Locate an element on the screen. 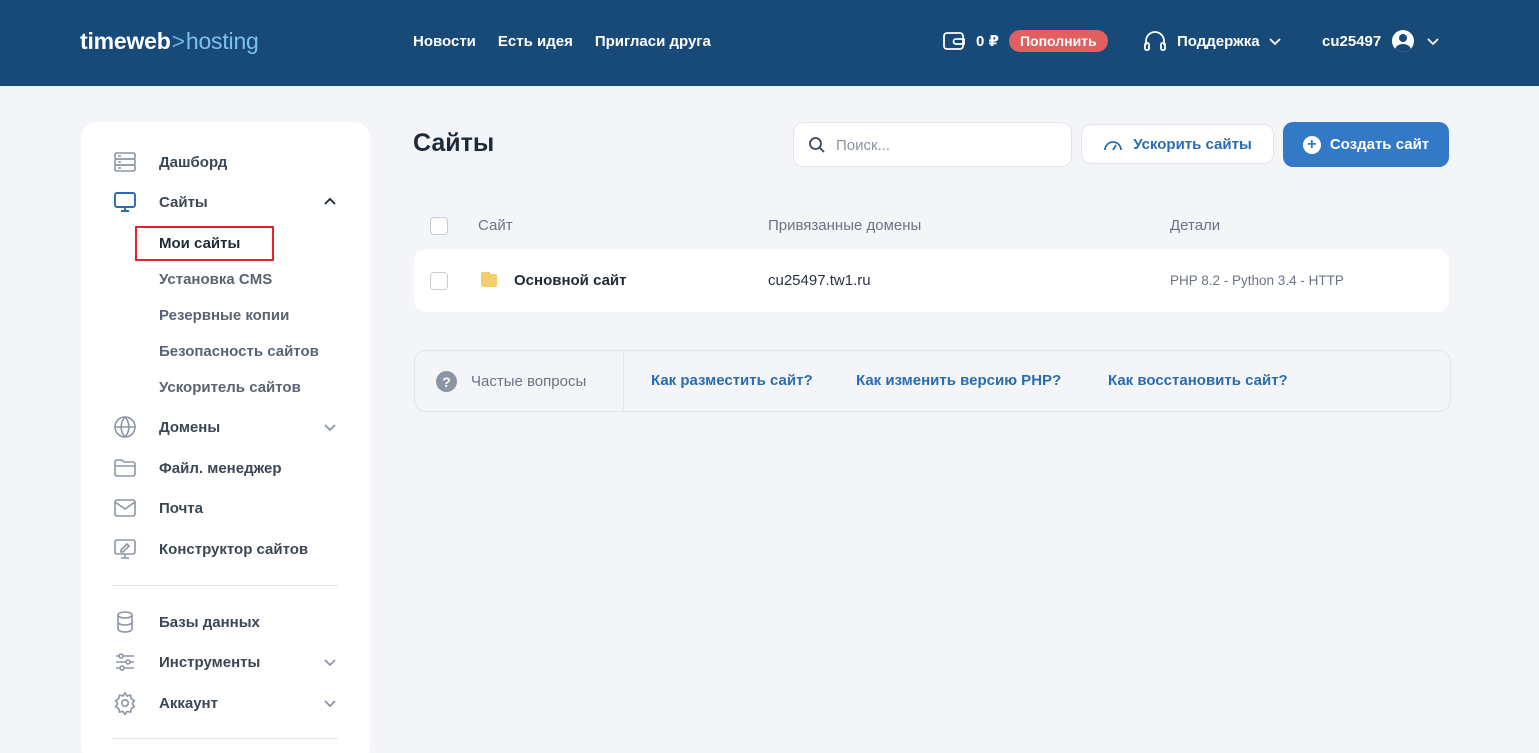 Image resolution: width=1539 pixels, height=753 pixels. sidebar-item-account: Аккаунт is located at coordinates (225, 703).